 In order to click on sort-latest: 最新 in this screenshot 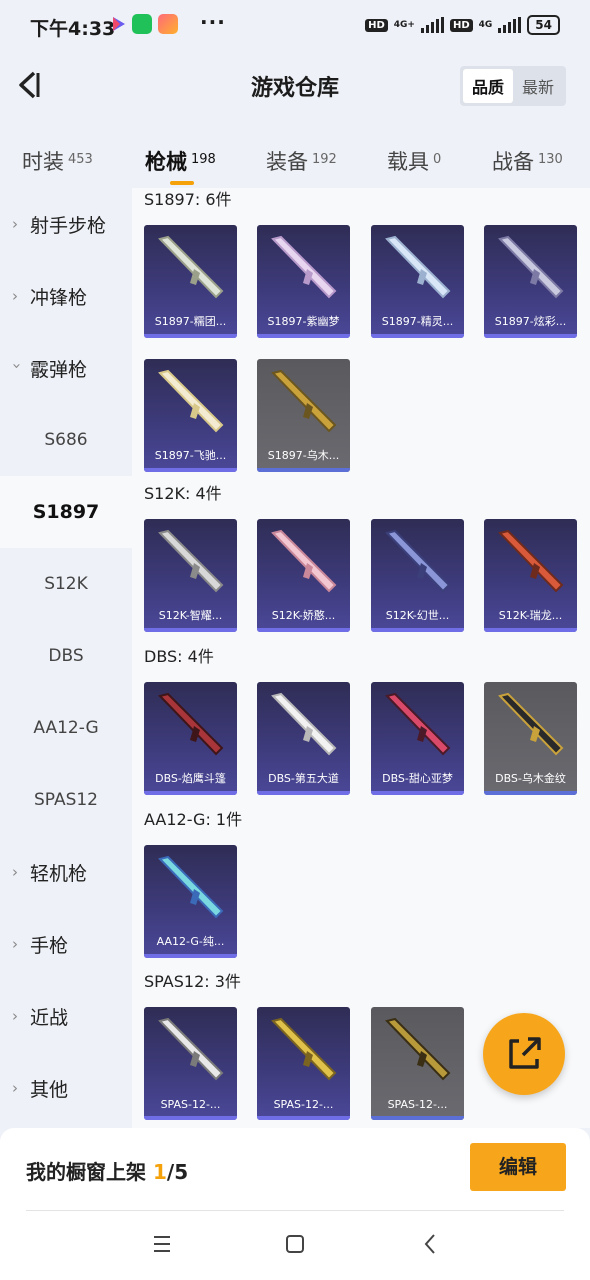, I will do `click(538, 86)`.